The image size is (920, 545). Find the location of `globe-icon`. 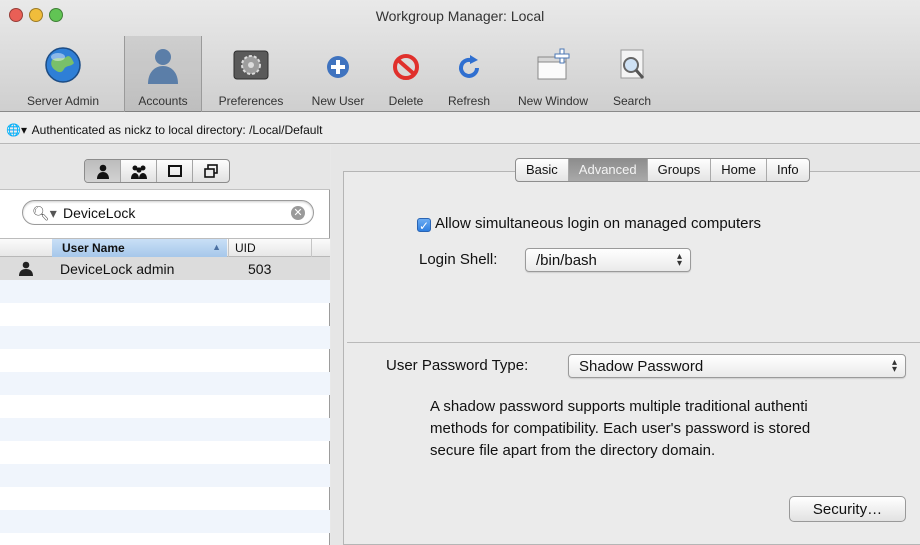

globe-icon is located at coordinates (63, 65).